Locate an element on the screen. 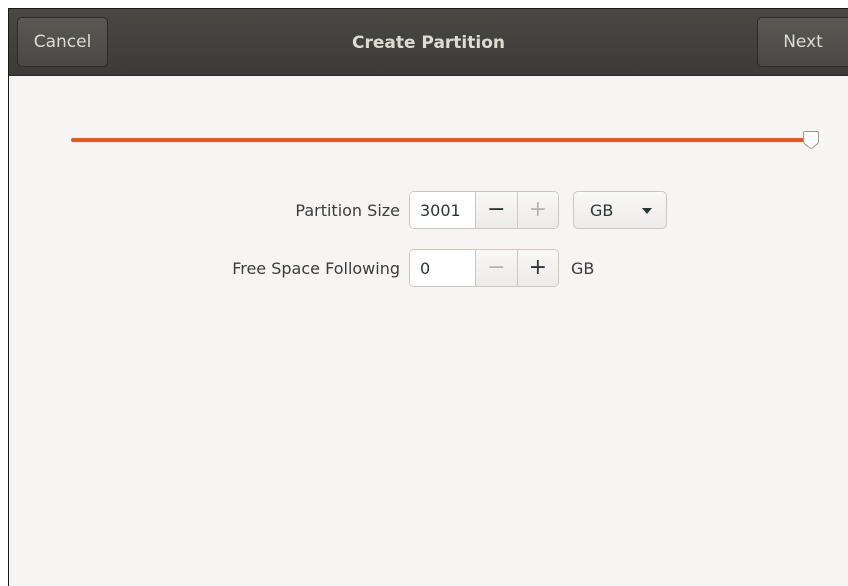  free-space-spinbutton: 0 − + is located at coordinates (484, 268).